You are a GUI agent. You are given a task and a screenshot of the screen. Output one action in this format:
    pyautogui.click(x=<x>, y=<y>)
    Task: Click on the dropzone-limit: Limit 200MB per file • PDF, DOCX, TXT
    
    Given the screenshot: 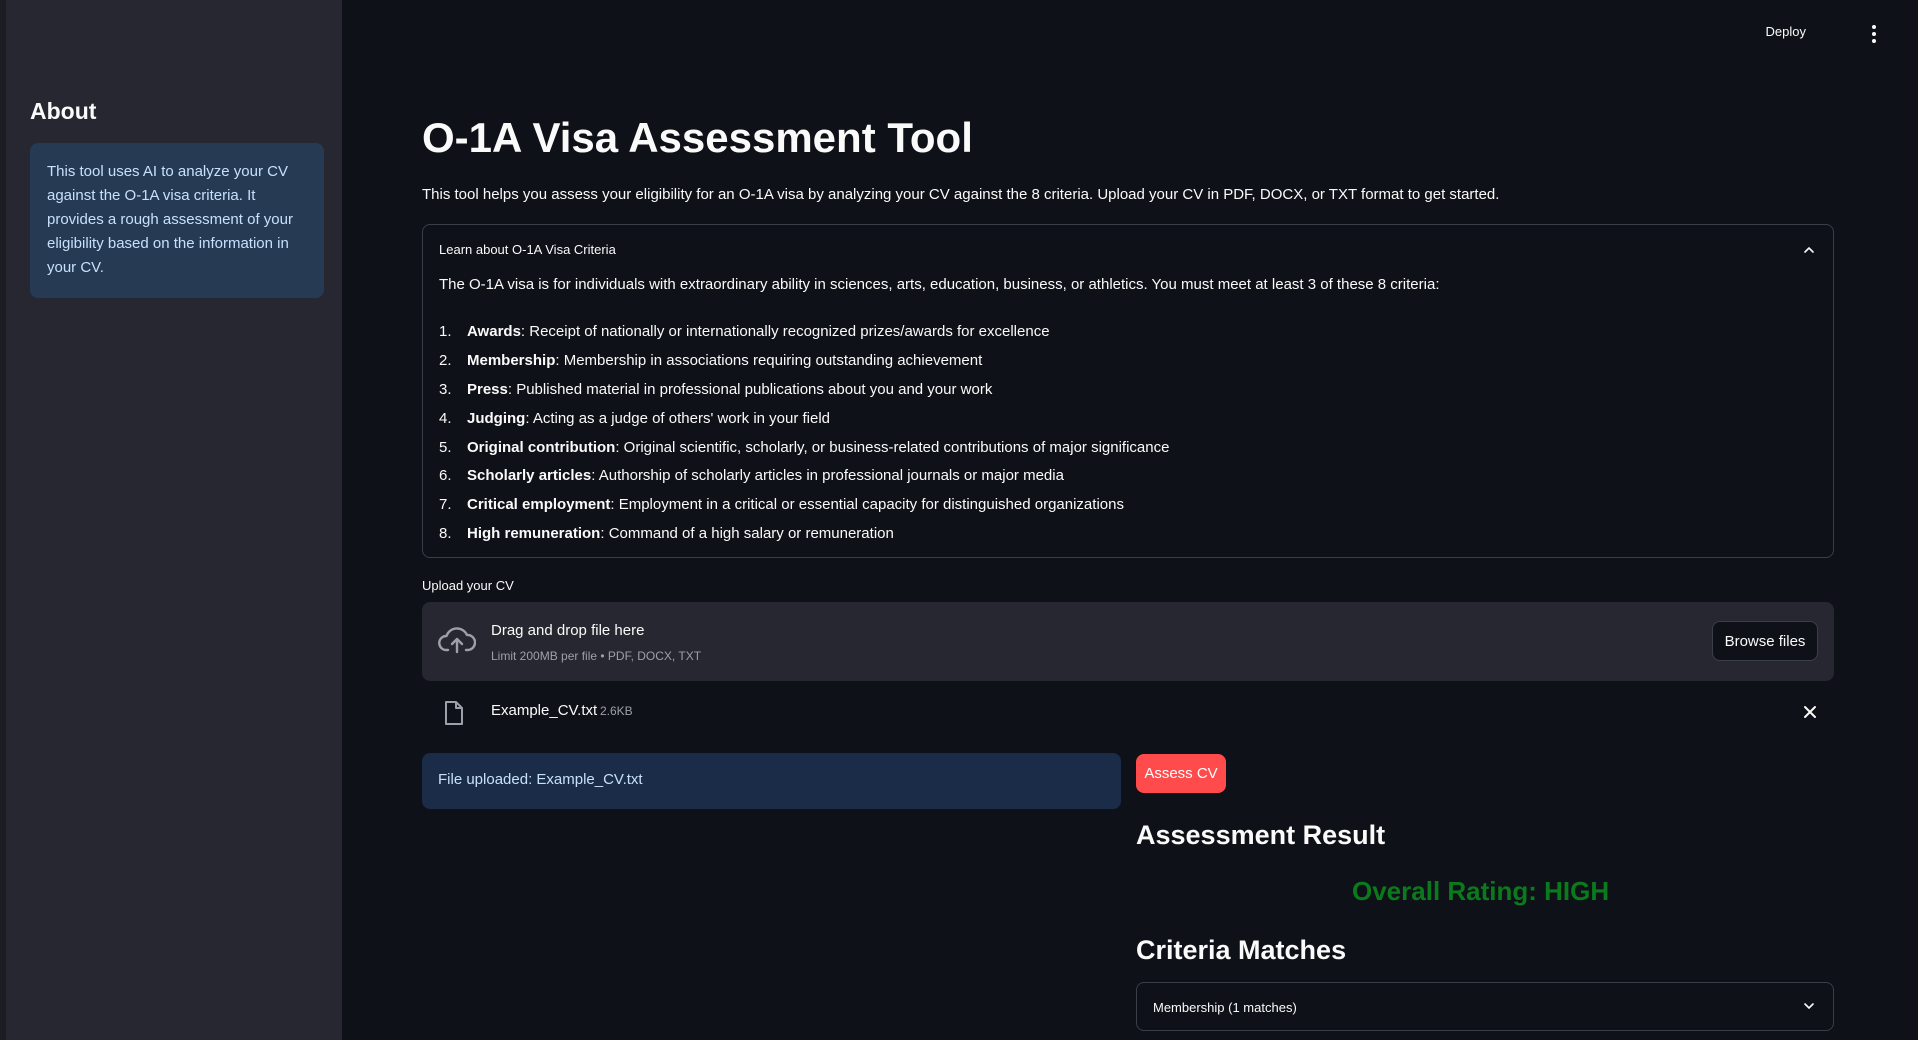 What is the action you would take?
    pyautogui.click(x=596, y=656)
    